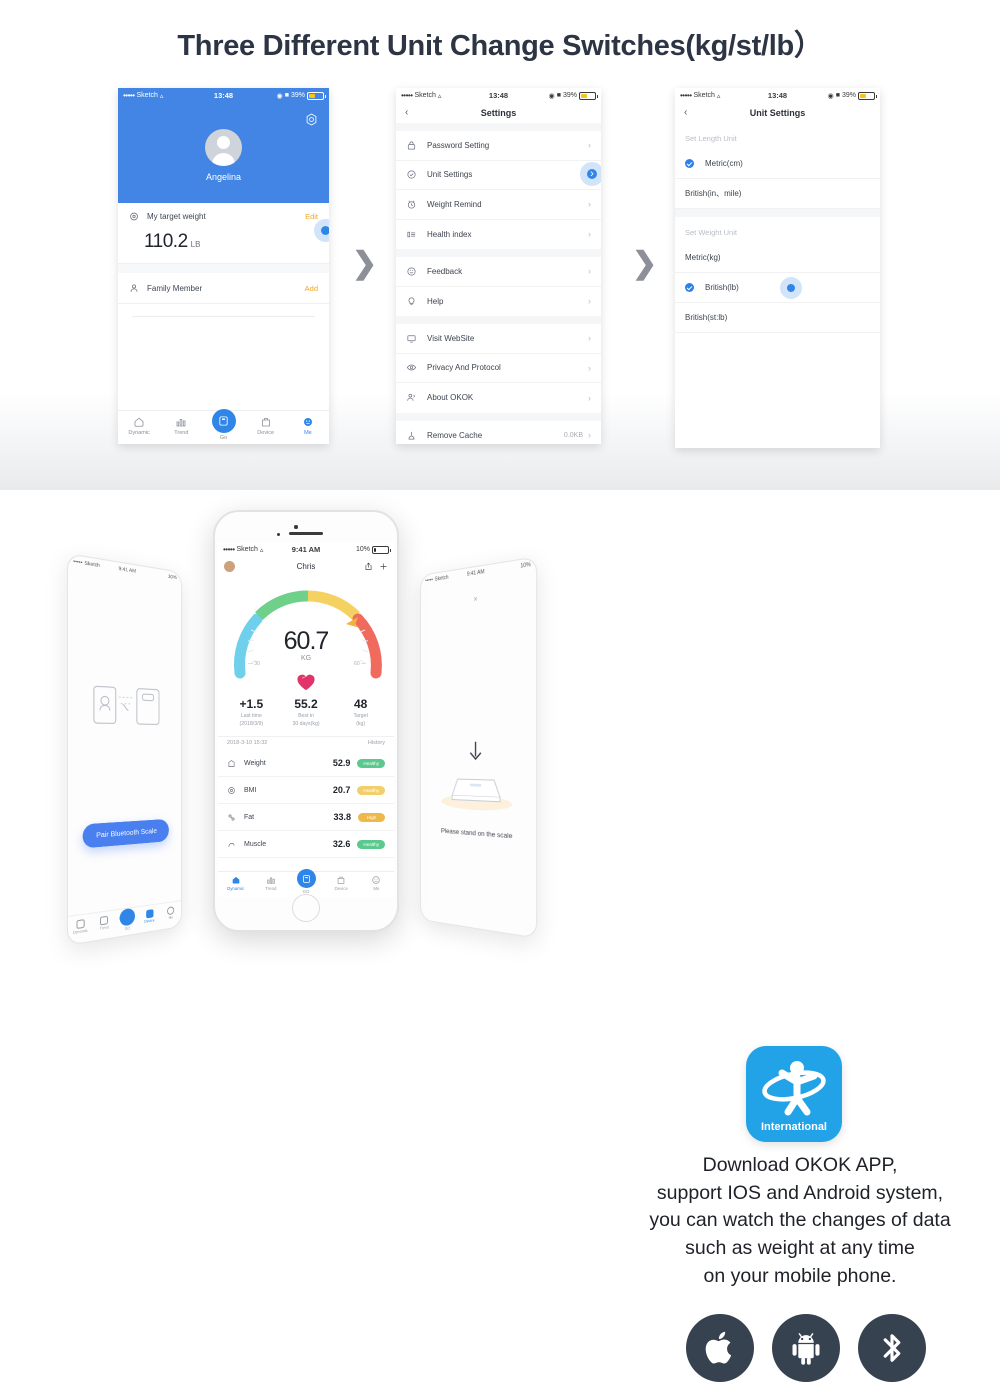 This screenshot has height=1382, width=1000. I want to click on settings-item-label: Remove Cache, so click(455, 435).